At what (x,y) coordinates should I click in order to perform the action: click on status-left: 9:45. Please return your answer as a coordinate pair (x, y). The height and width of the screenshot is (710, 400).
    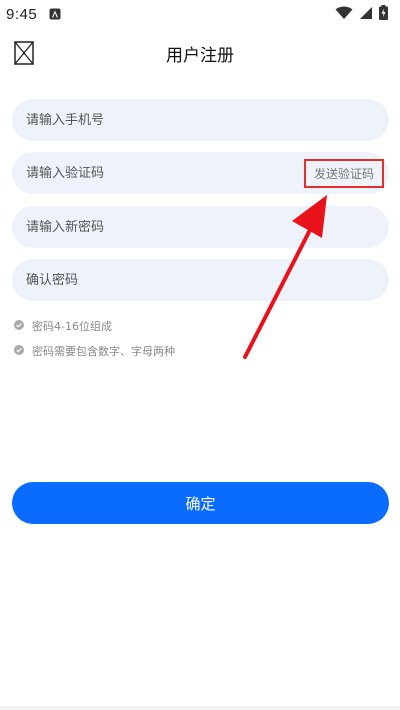
    Looking at the image, I should click on (33, 14).